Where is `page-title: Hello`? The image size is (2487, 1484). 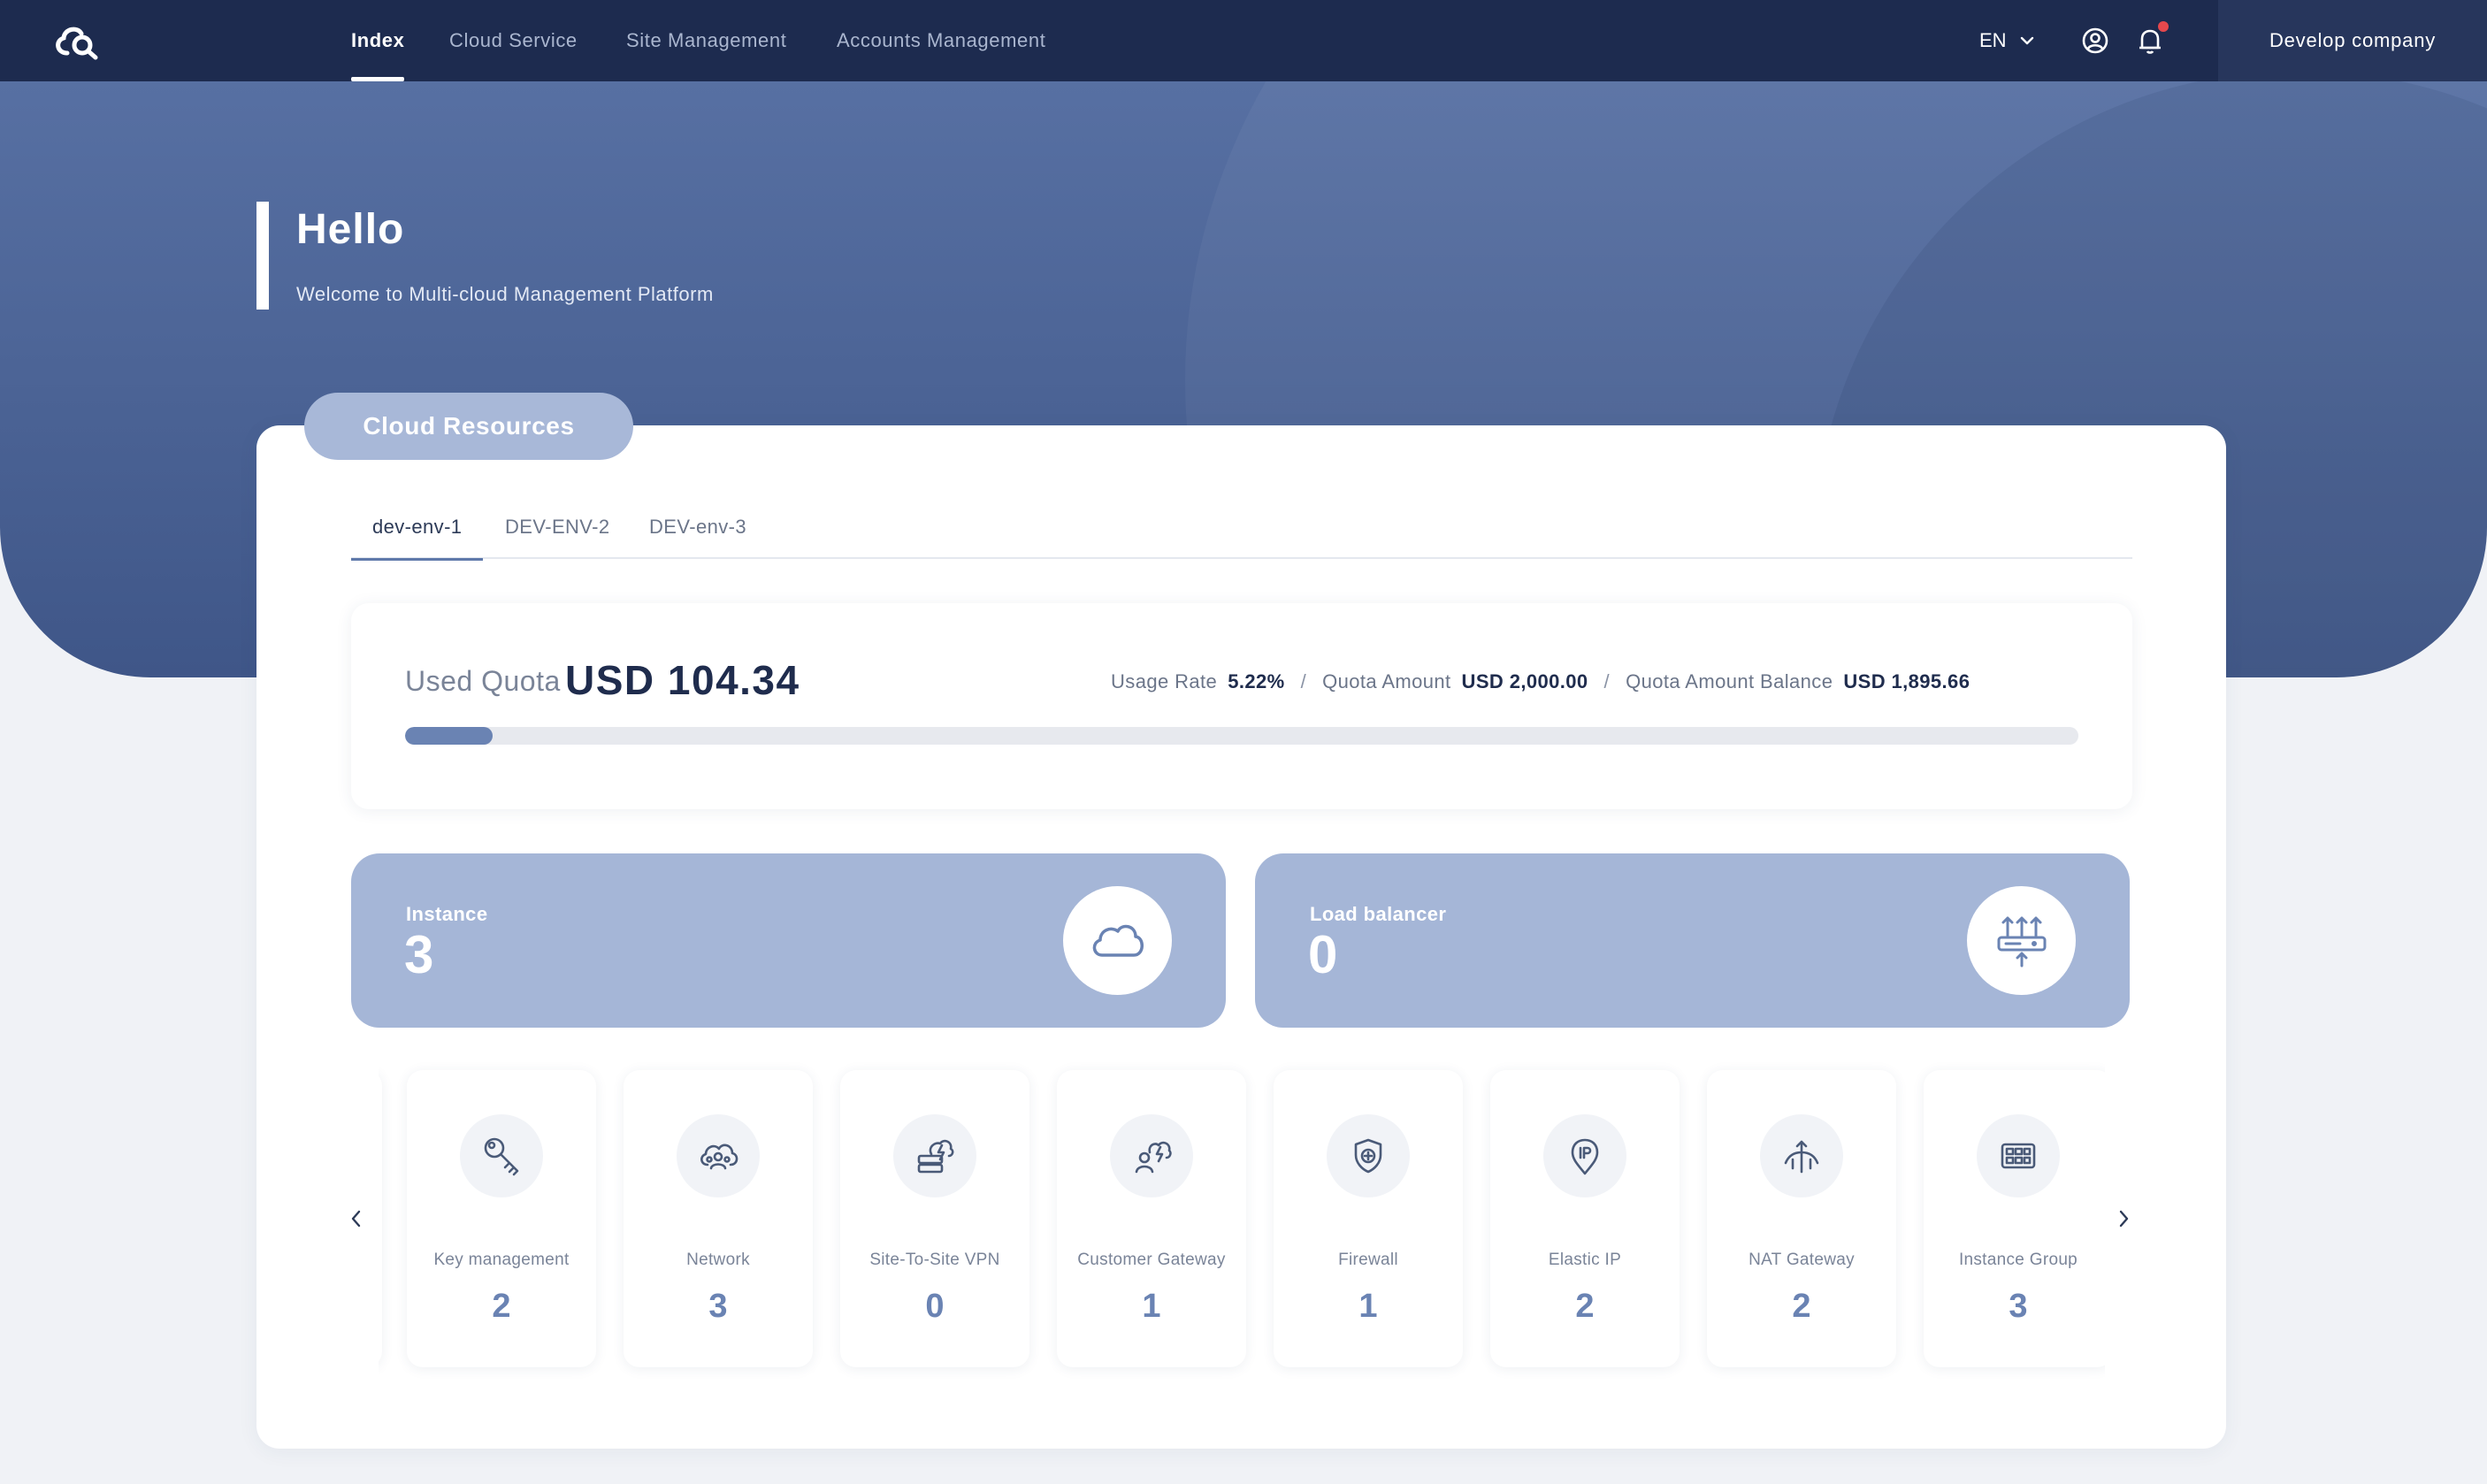 page-title: Hello is located at coordinates (350, 229).